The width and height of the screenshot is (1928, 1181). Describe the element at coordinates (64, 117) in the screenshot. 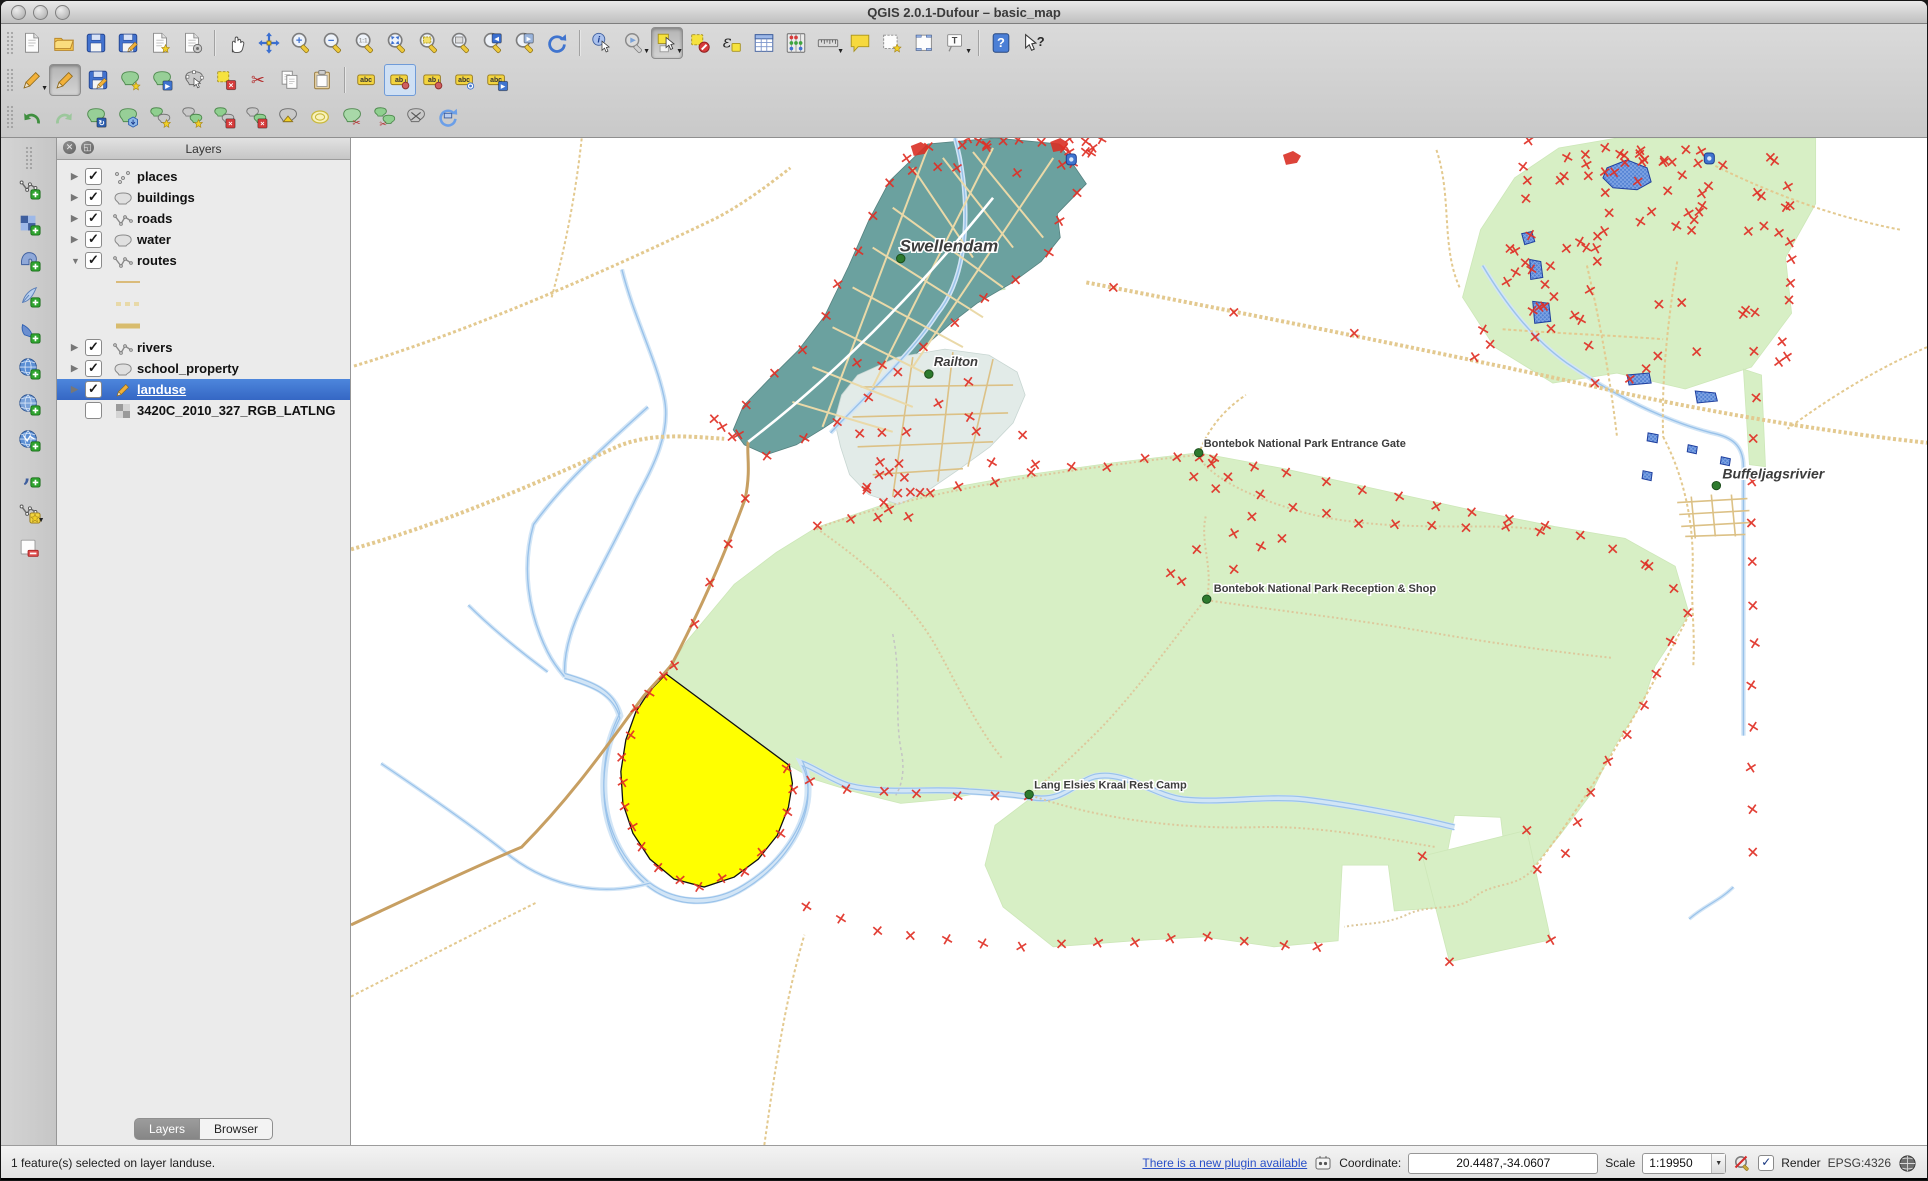

I see `redo-button` at that location.